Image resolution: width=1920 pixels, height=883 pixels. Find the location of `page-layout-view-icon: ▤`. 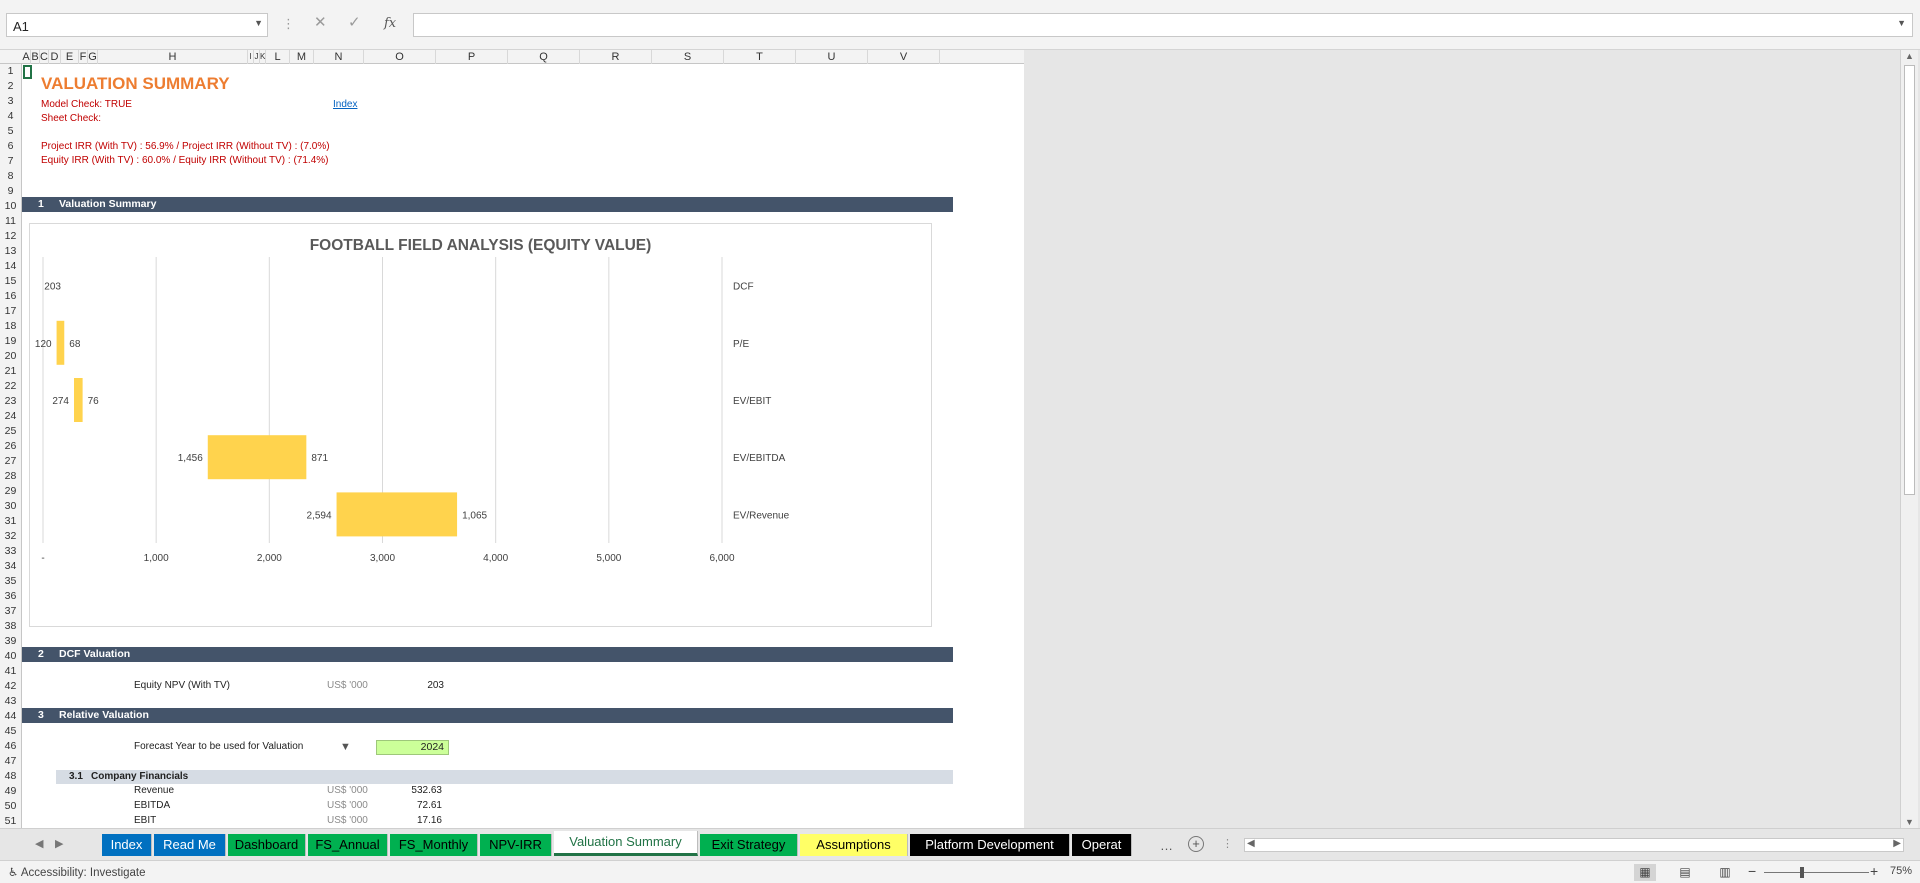

page-layout-view-icon: ▤ is located at coordinates (1685, 872).